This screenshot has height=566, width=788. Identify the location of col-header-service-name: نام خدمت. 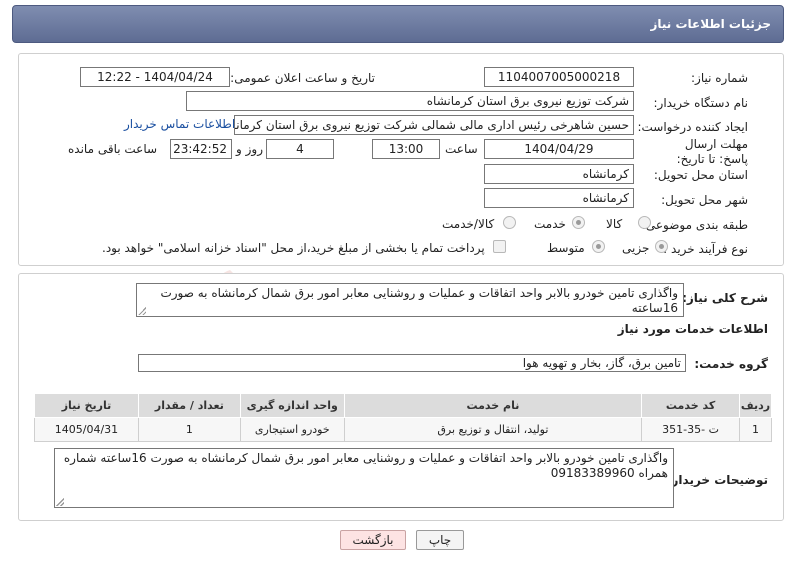
(493, 405).